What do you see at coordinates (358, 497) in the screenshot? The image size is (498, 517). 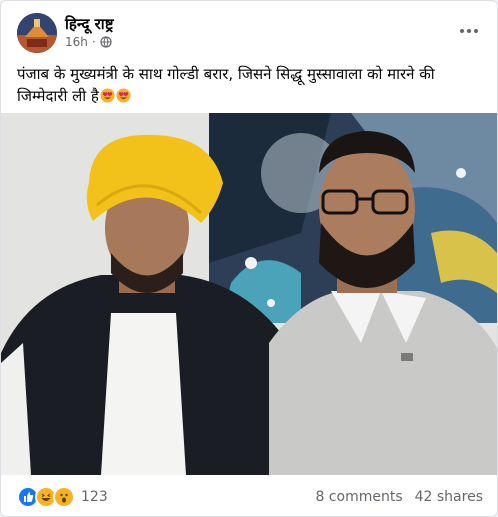 I see `comments-count: 8 comments` at bounding box center [358, 497].